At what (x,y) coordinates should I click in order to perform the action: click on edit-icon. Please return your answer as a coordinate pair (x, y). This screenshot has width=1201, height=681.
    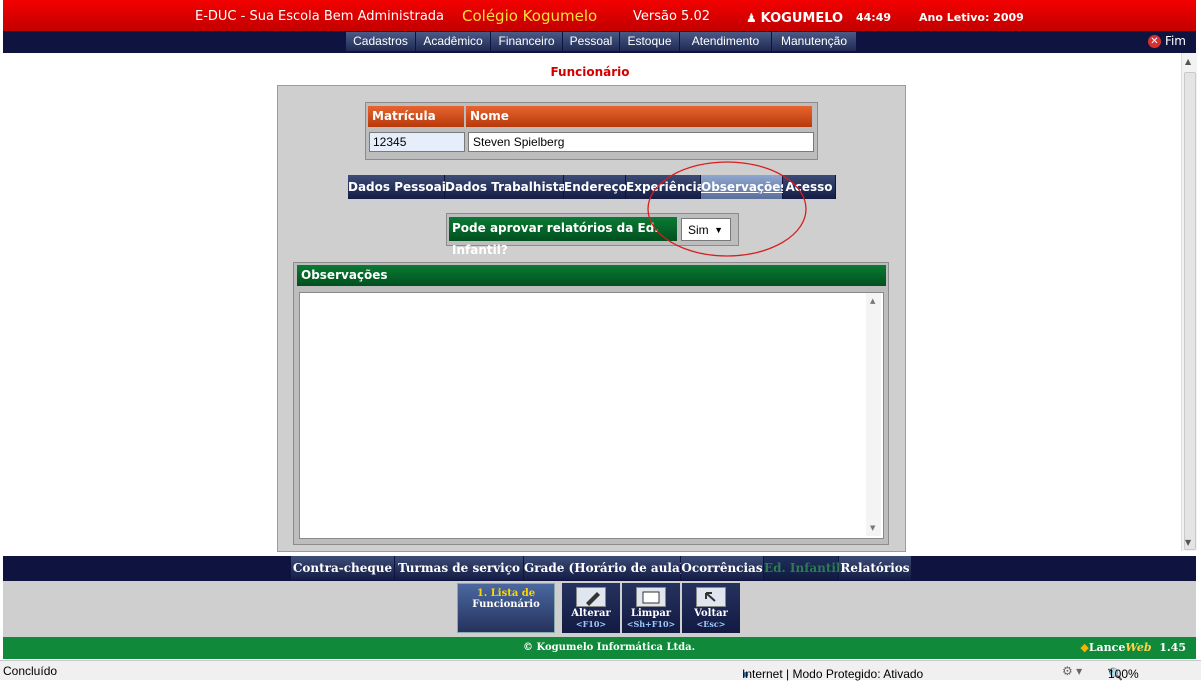
    Looking at the image, I should click on (591, 597).